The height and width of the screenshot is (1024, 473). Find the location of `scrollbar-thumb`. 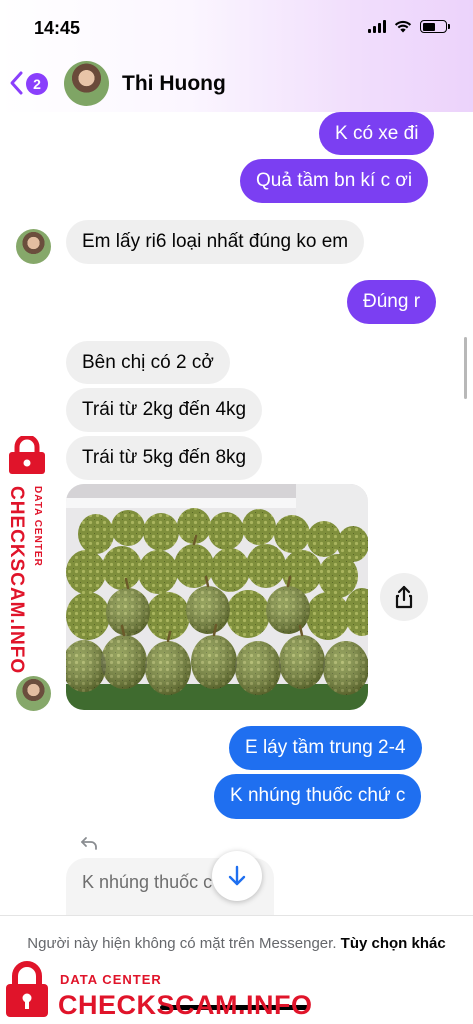

scrollbar-thumb is located at coordinates (465, 368).